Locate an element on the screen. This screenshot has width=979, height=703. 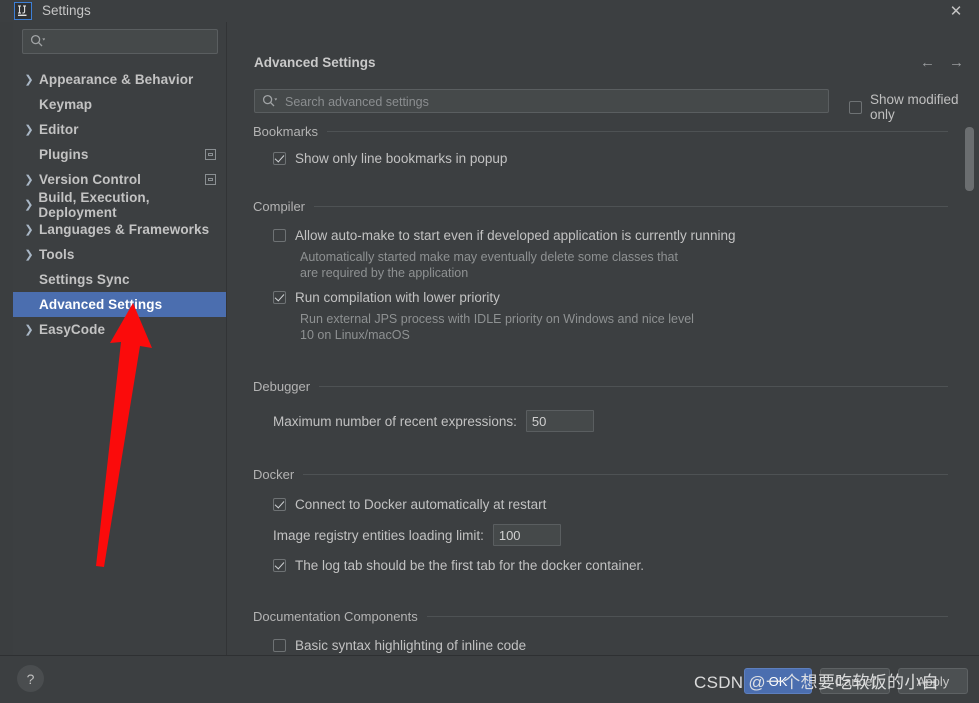
sidebar-item-label: Advanced Settings is located at coordinates (101, 304).